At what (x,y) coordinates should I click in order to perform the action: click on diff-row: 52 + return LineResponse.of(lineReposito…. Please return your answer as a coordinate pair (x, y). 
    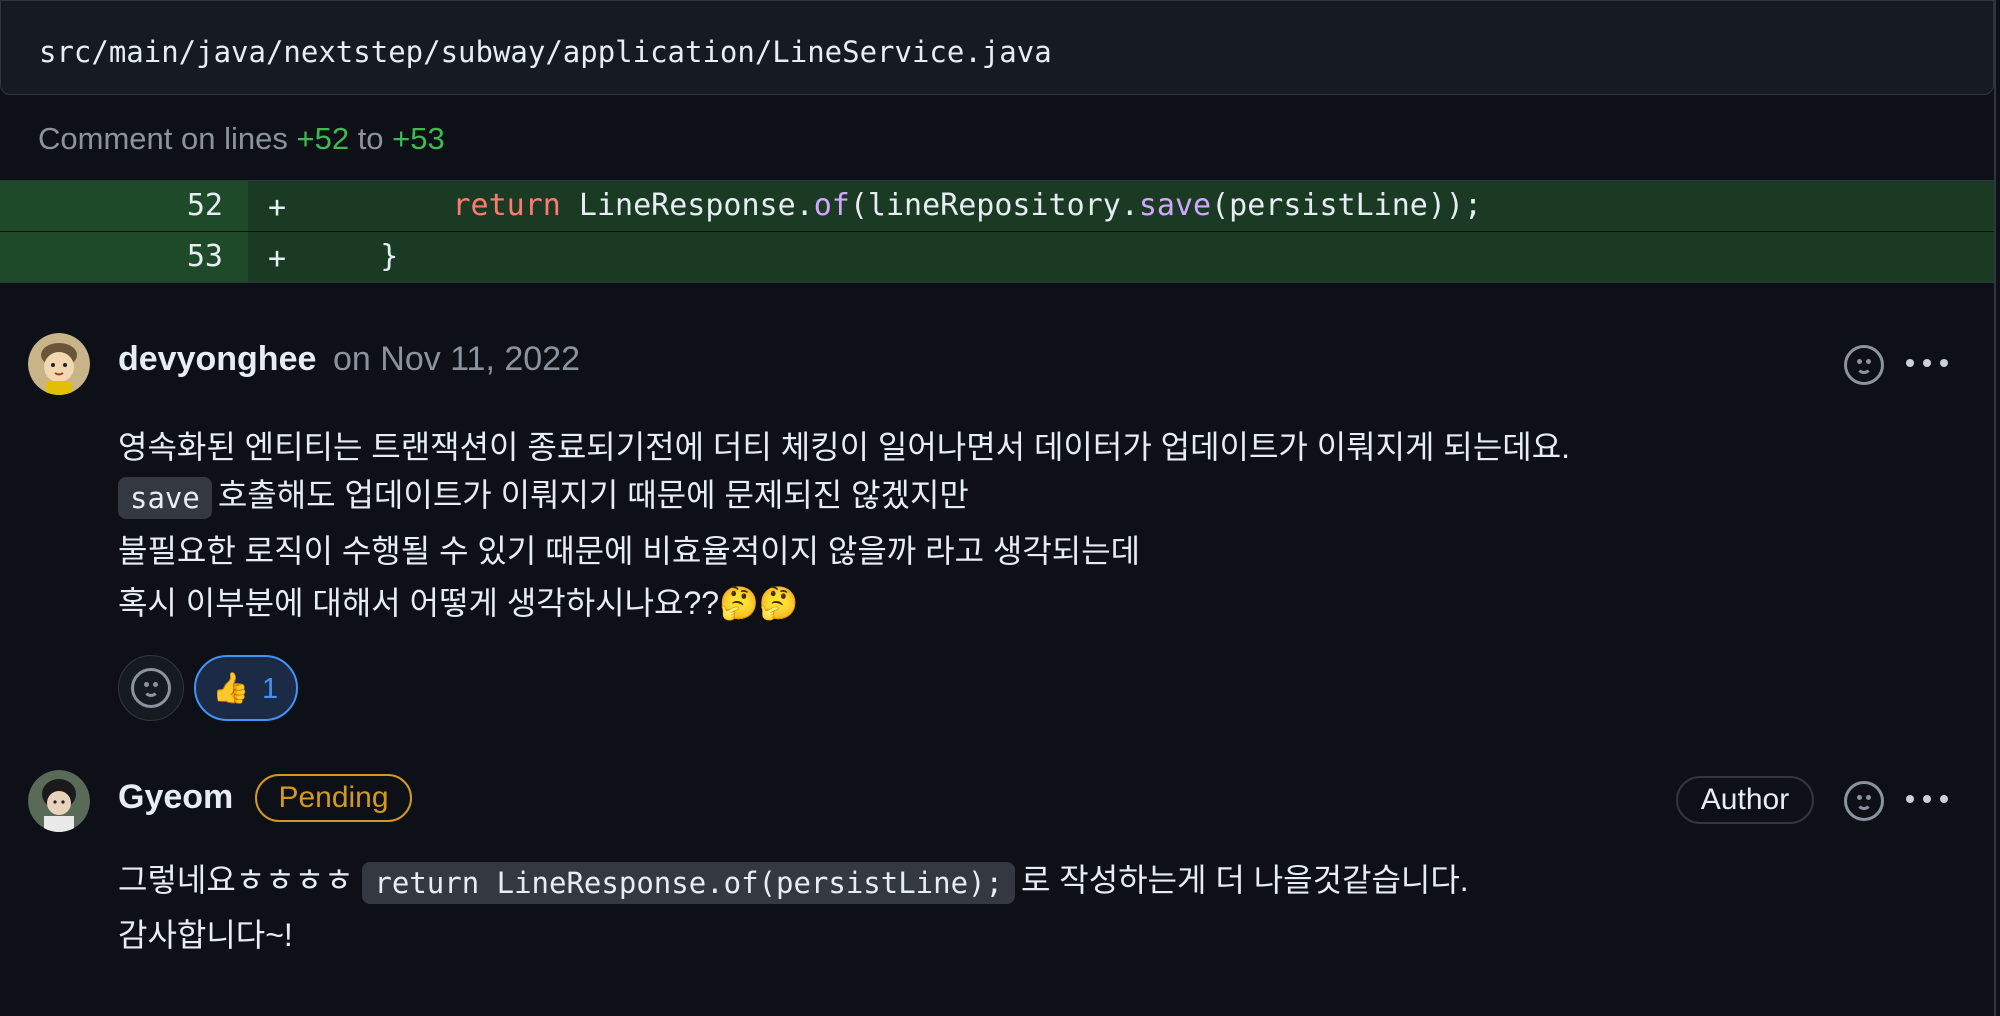
    Looking at the image, I should click on (997, 206).